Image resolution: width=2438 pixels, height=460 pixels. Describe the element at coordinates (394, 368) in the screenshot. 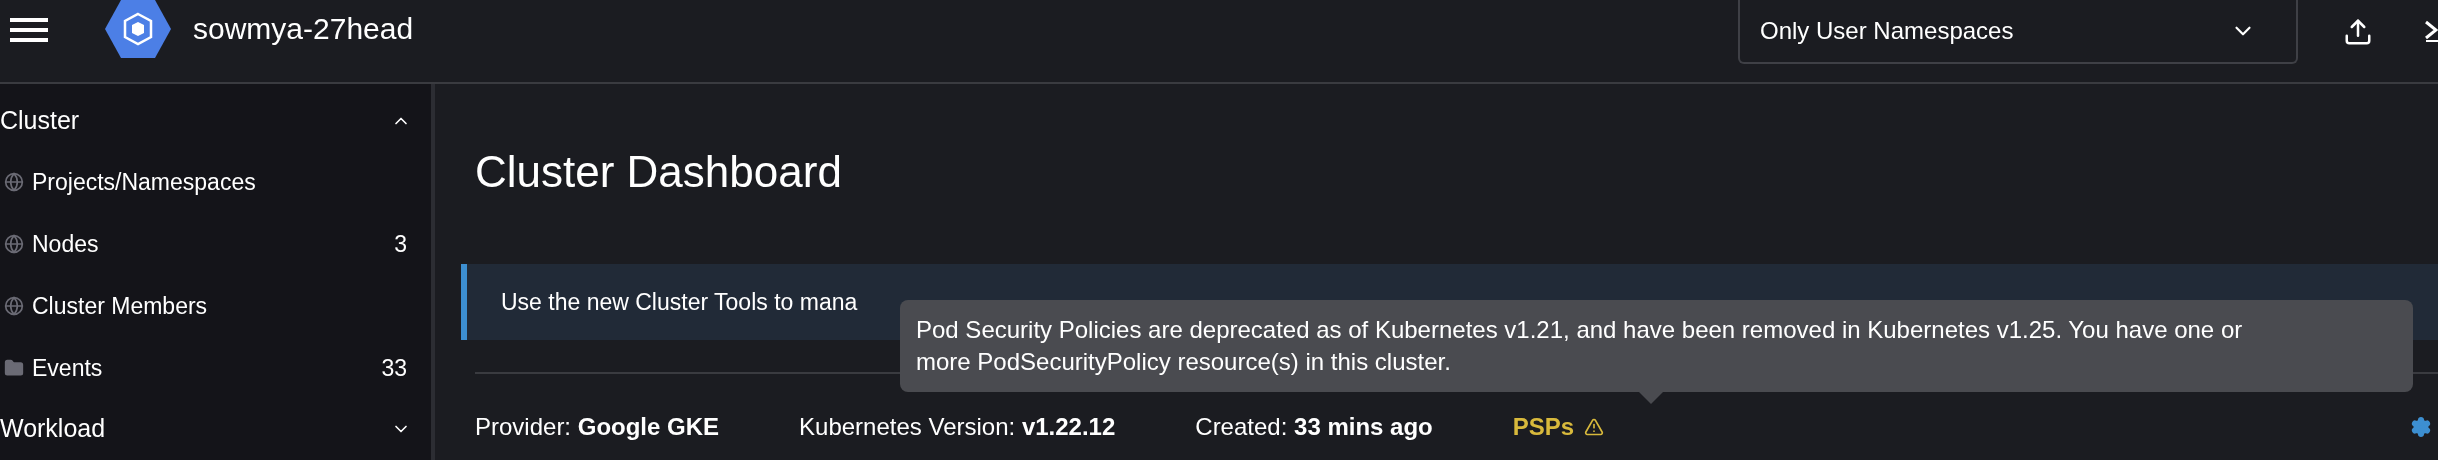

I see `item-count: 33` at that location.